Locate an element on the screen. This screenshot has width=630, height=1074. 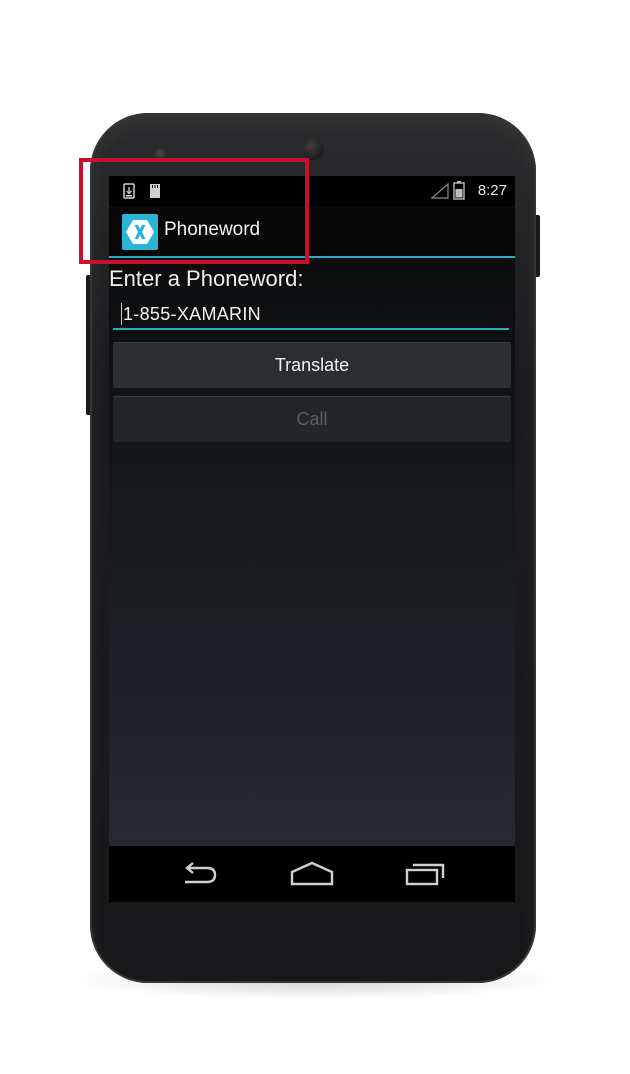
proximity-sensor is located at coordinates (453, 152).